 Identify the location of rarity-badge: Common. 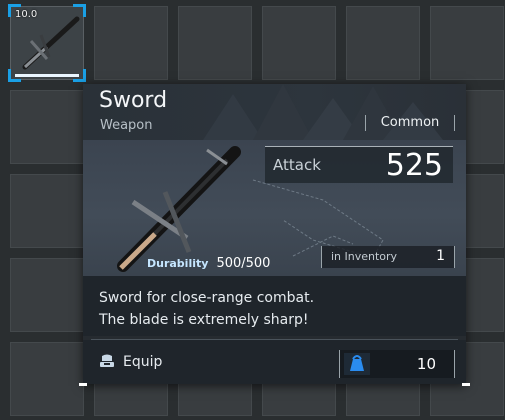
(410, 123).